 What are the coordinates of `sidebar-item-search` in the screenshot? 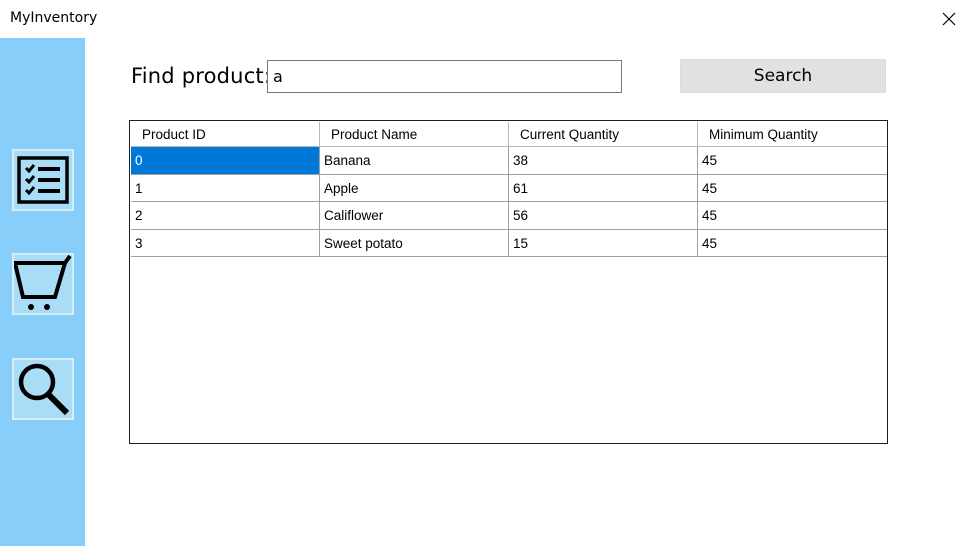 It's located at (43, 389).